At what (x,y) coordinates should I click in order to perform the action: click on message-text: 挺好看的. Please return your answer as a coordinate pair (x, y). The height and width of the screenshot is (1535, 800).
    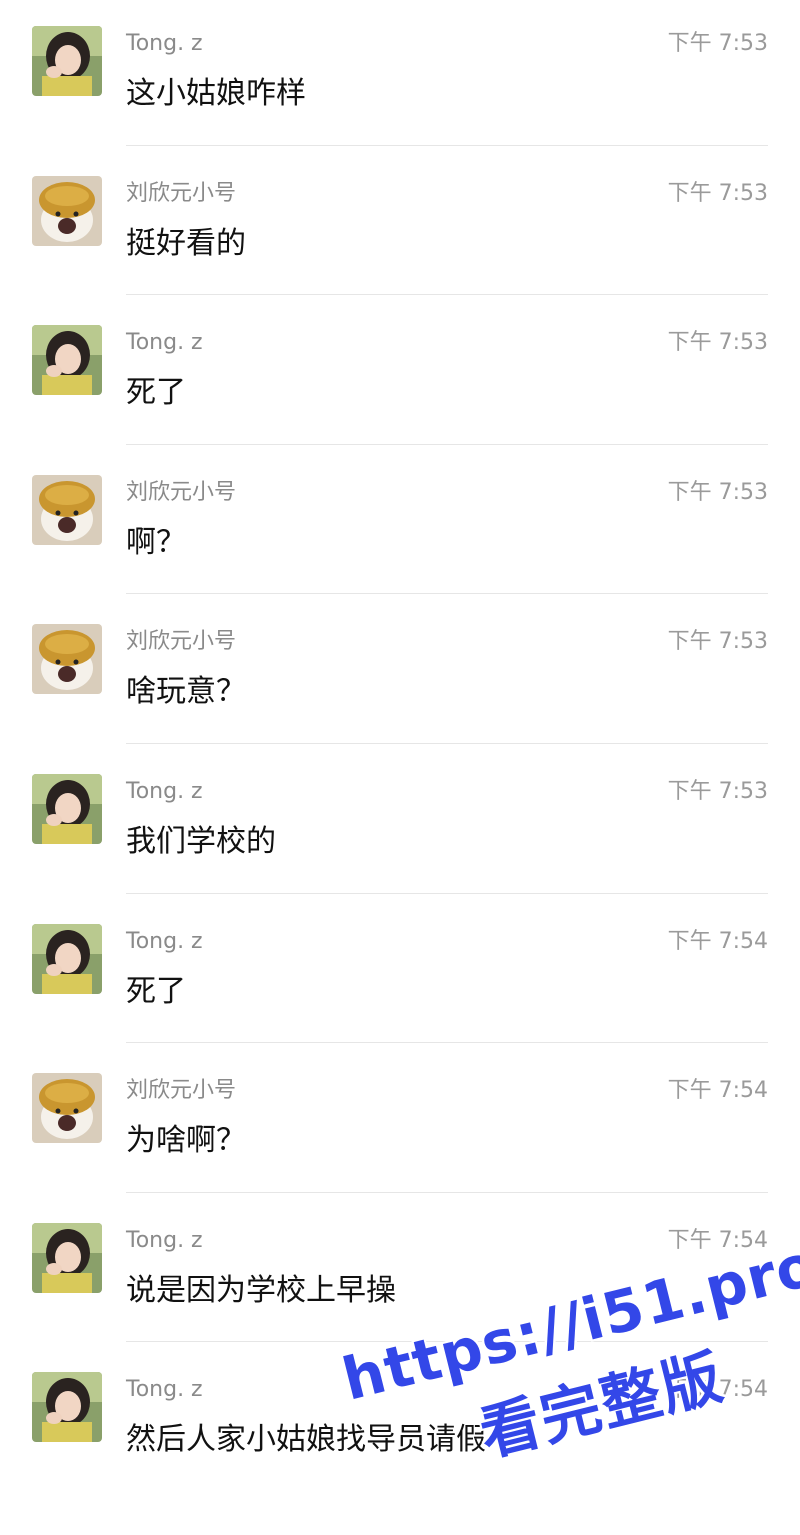
    Looking at the image, I should click on (186, 243).